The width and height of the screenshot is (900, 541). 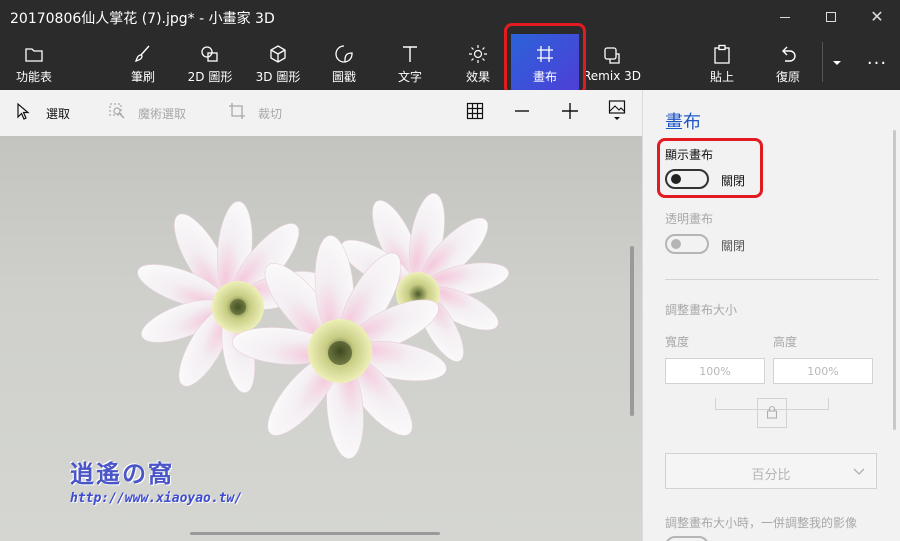 I want to click on resize-image-label: 調整畫布大小時，一併調整我的影像, so click(x=761, y=523).